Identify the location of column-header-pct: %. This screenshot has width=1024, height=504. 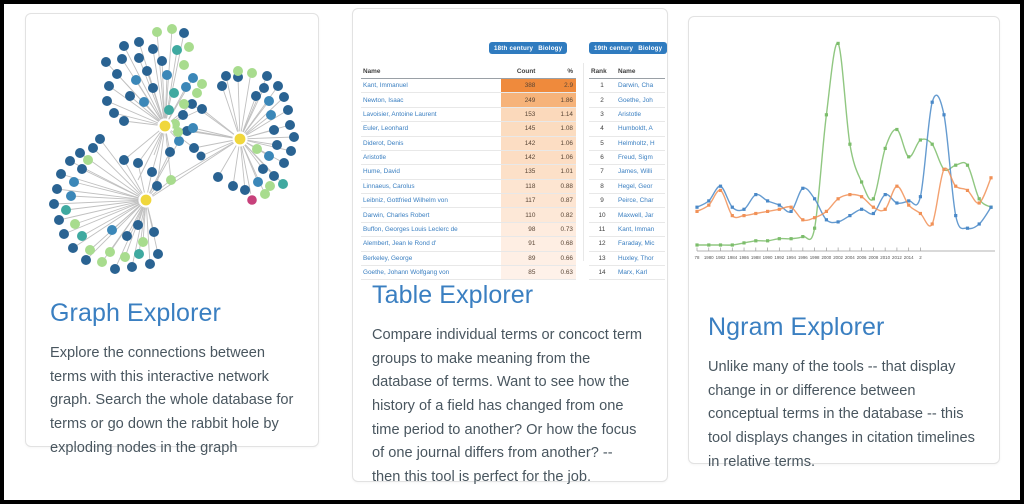
(557, 72).